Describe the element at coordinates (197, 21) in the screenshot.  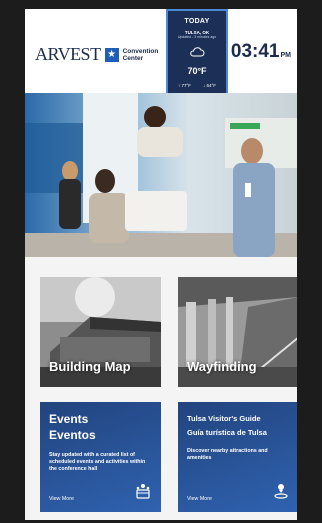
I see `weather-title: TODAY` at that location.